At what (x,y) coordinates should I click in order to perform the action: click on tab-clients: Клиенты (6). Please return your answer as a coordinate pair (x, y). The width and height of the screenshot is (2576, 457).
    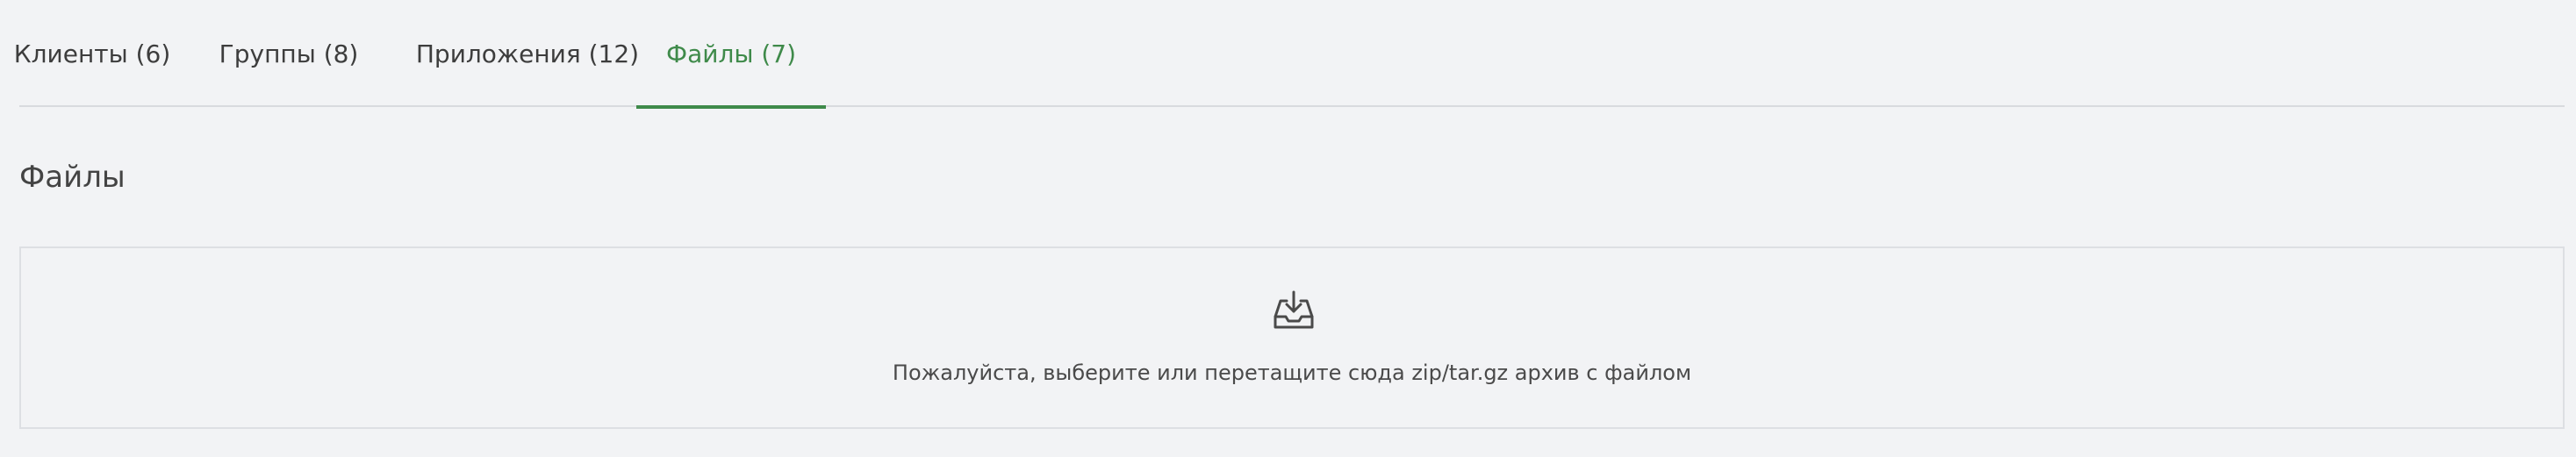
    Looking at the image, I should click on (93, 54).